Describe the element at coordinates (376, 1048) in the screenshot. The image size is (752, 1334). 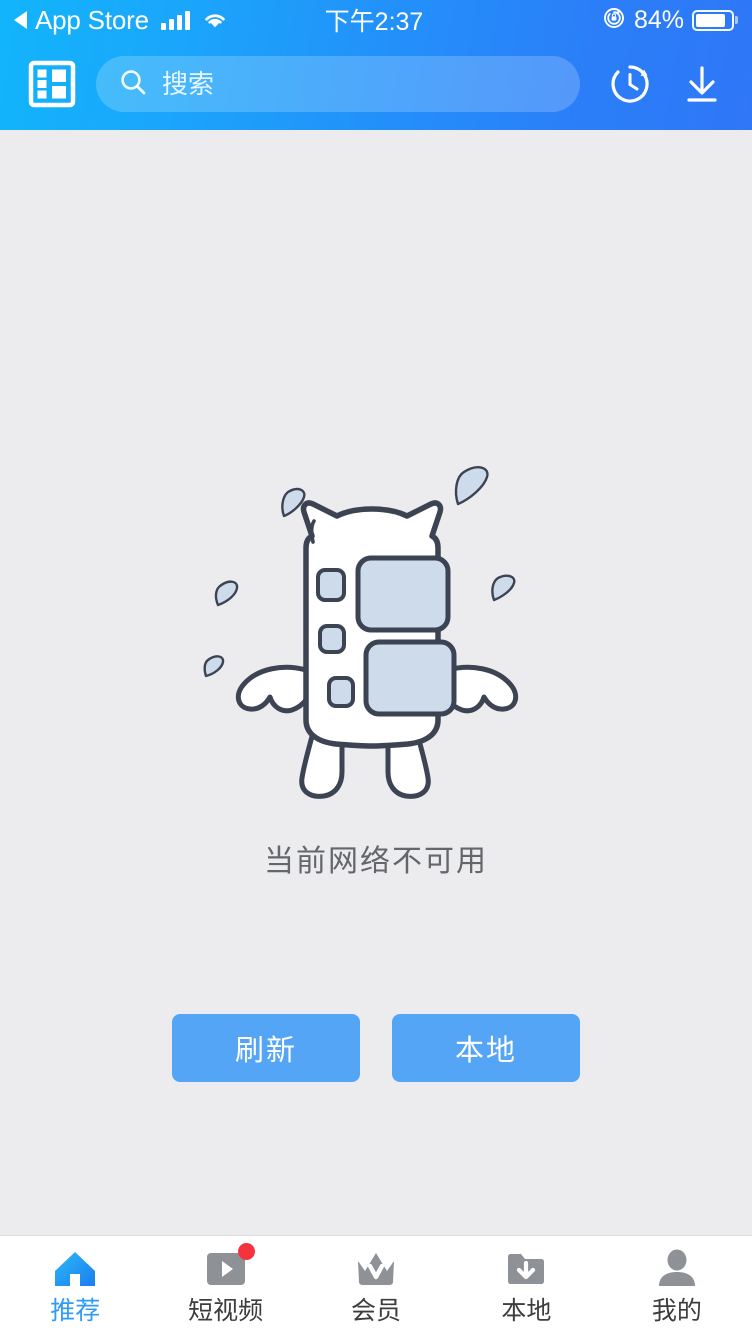
I see `action-buttons: 刷新 本地` at that location.